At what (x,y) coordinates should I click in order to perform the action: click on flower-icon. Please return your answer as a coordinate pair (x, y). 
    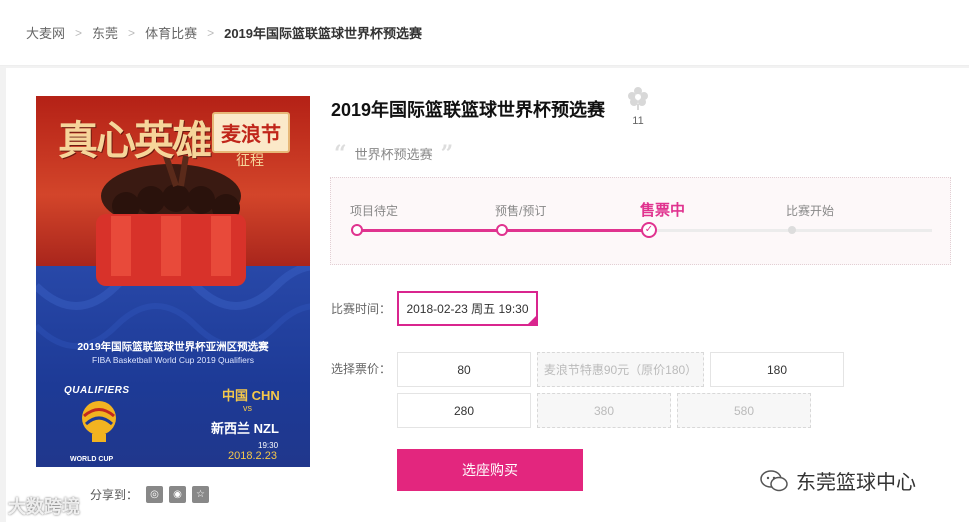
    Looking at the image, I should click on (638, 98).